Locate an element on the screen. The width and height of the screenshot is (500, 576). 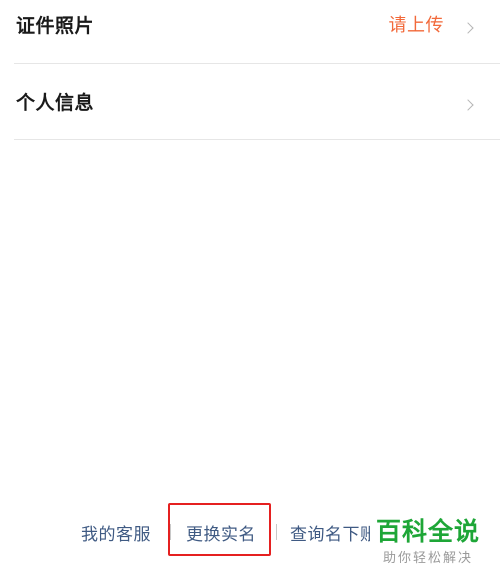
highlight-annotation-box is located at coordinates (219, 529).